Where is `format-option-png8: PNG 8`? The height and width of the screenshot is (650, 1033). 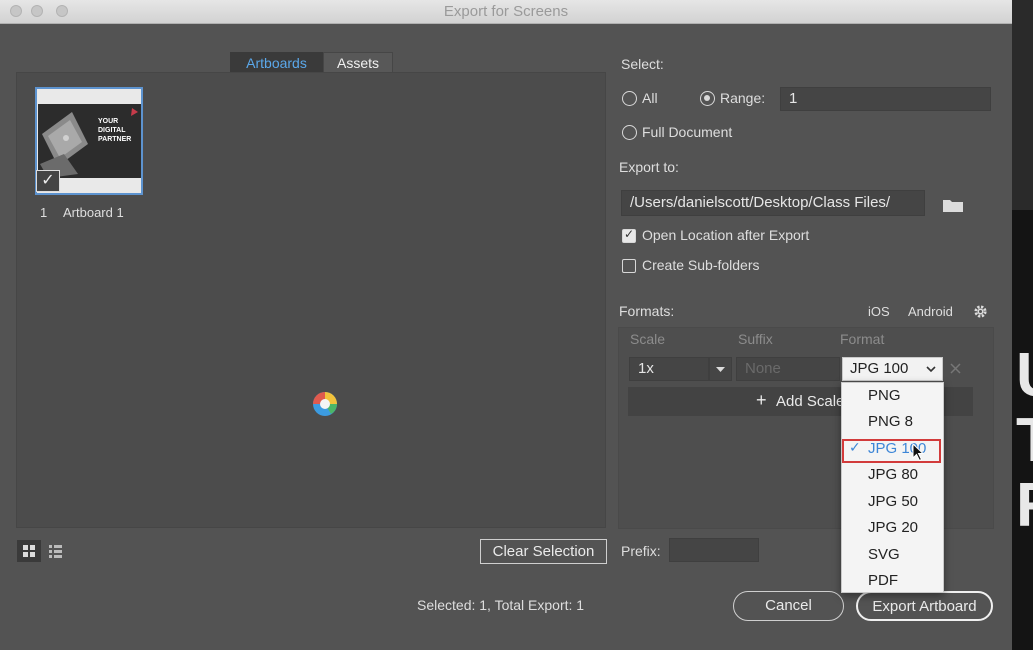
format-option-png8: PNG 8 is located at coordinates (892, 422).